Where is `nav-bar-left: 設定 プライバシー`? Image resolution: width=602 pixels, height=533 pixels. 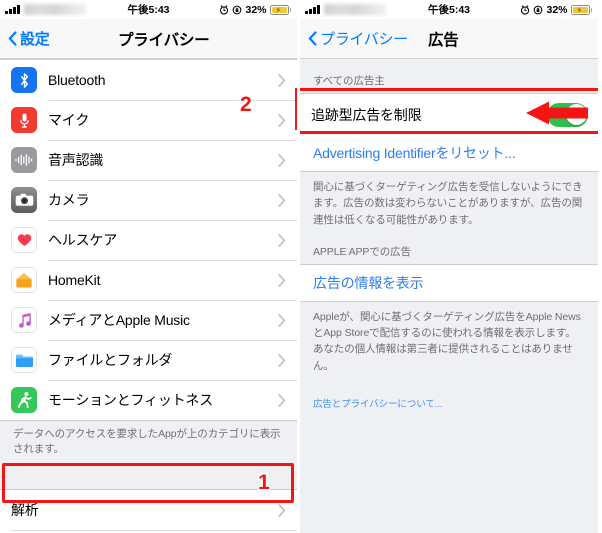
nav-bar-left: 設定 プライバシー is located at coordinates (148, 39).